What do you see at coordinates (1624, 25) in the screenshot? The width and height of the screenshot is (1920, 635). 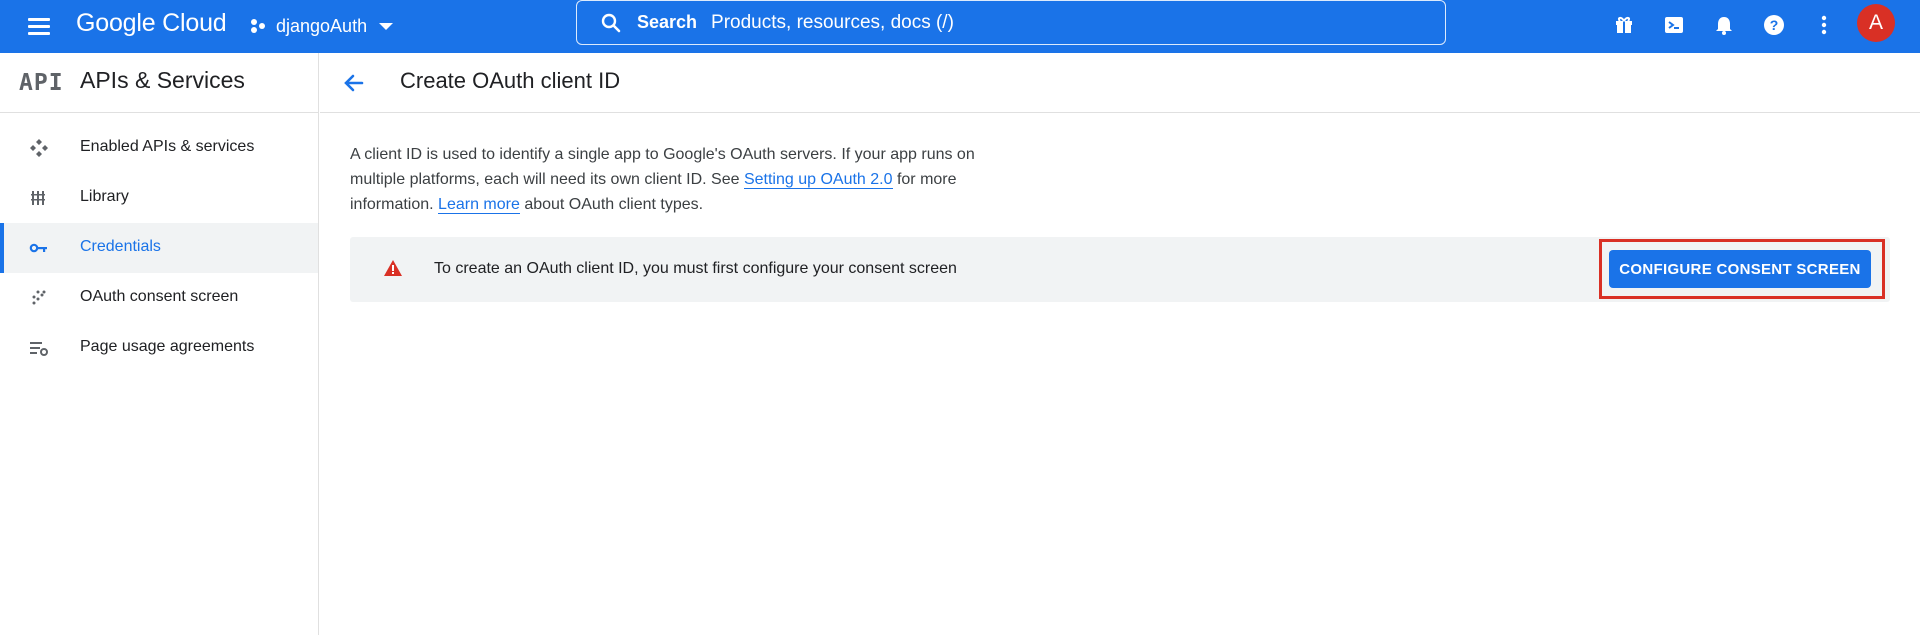 I see `gift-icon` at bounding box center [1624, 25].